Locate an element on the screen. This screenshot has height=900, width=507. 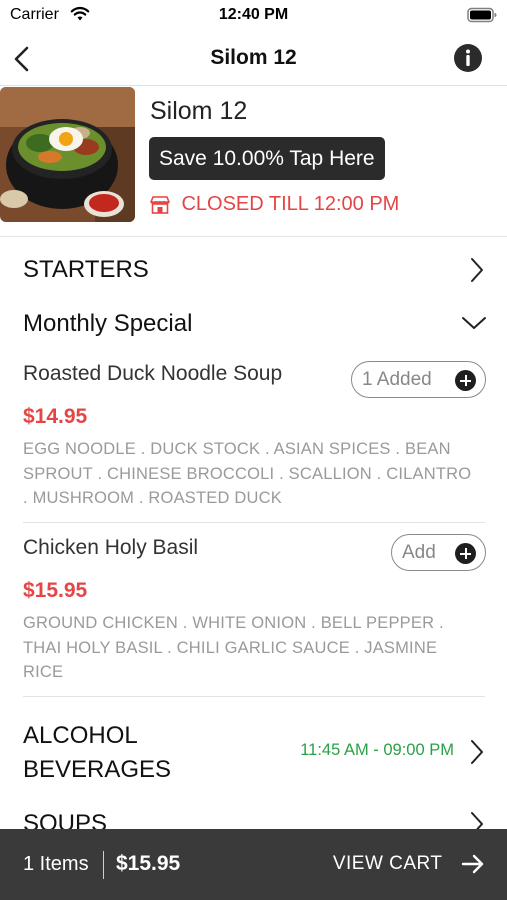
battery-icon is located at coordinates (482, 15).